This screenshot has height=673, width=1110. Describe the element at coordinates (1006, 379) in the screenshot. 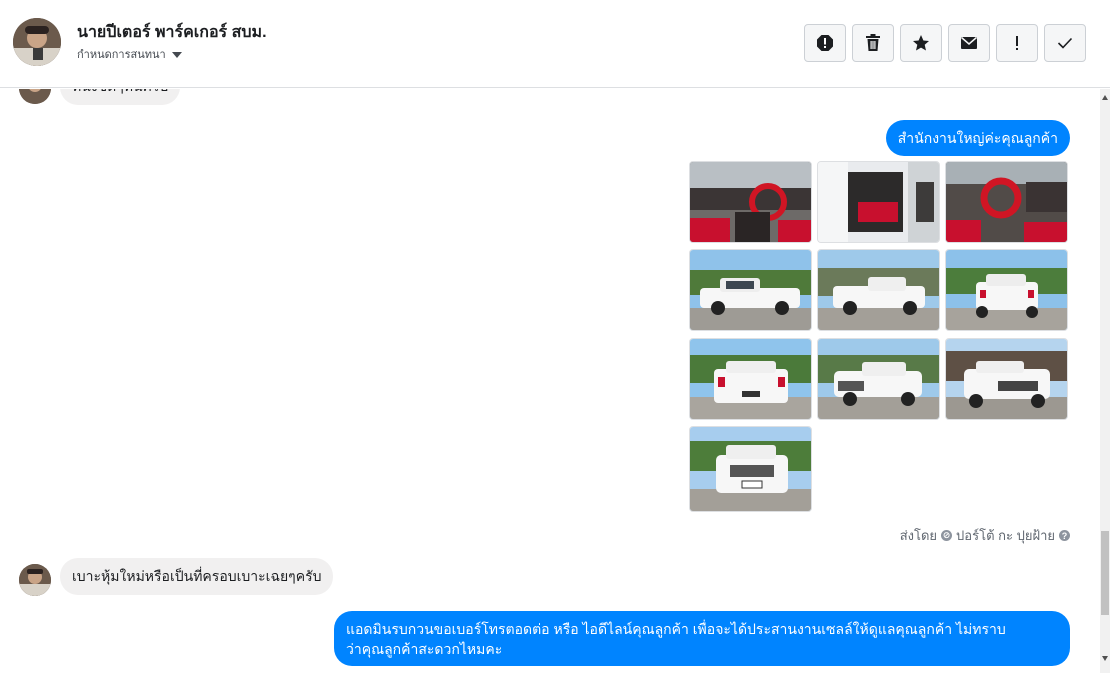

I see `photo-pickup-front-angle` at that location.